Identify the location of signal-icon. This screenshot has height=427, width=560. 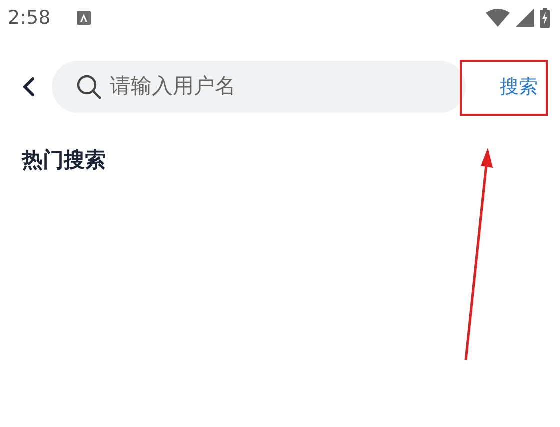
(525, 18).